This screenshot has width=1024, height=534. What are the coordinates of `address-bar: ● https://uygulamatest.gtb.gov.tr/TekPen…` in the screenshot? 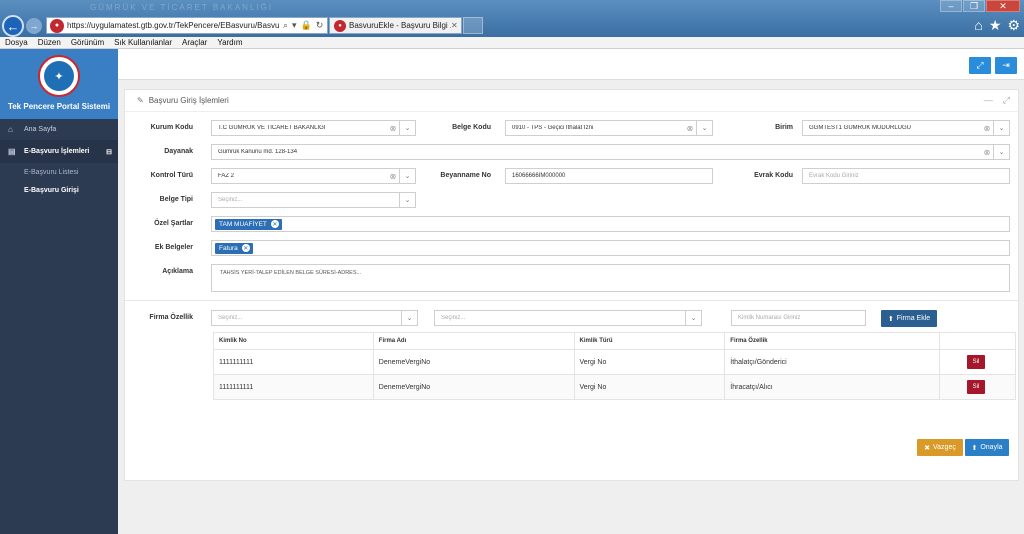 It's located at (187, 25).